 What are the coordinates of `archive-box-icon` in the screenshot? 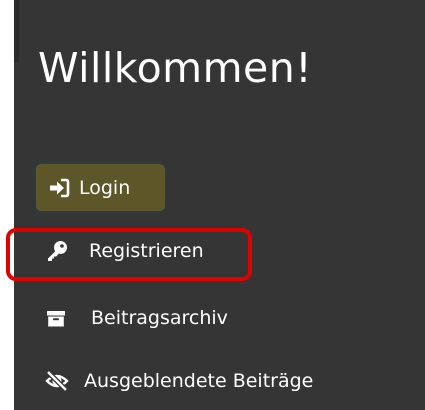 It's located at (56, 318).